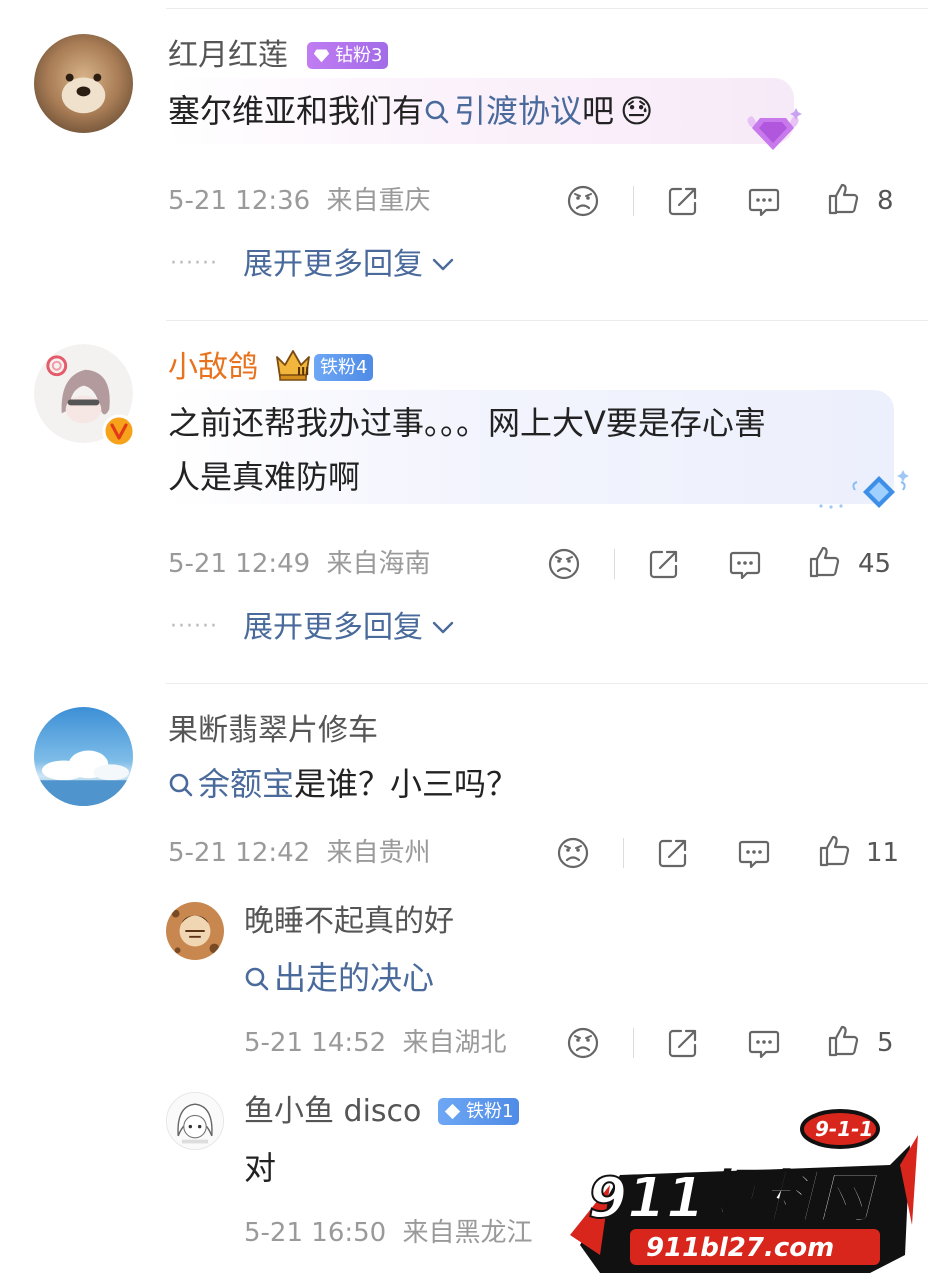 This screenshot has height=1280, width=928. I want to click on comment-text: 塞尔维亚和我们有 引渡协议吧 😓, so click(410, 111).